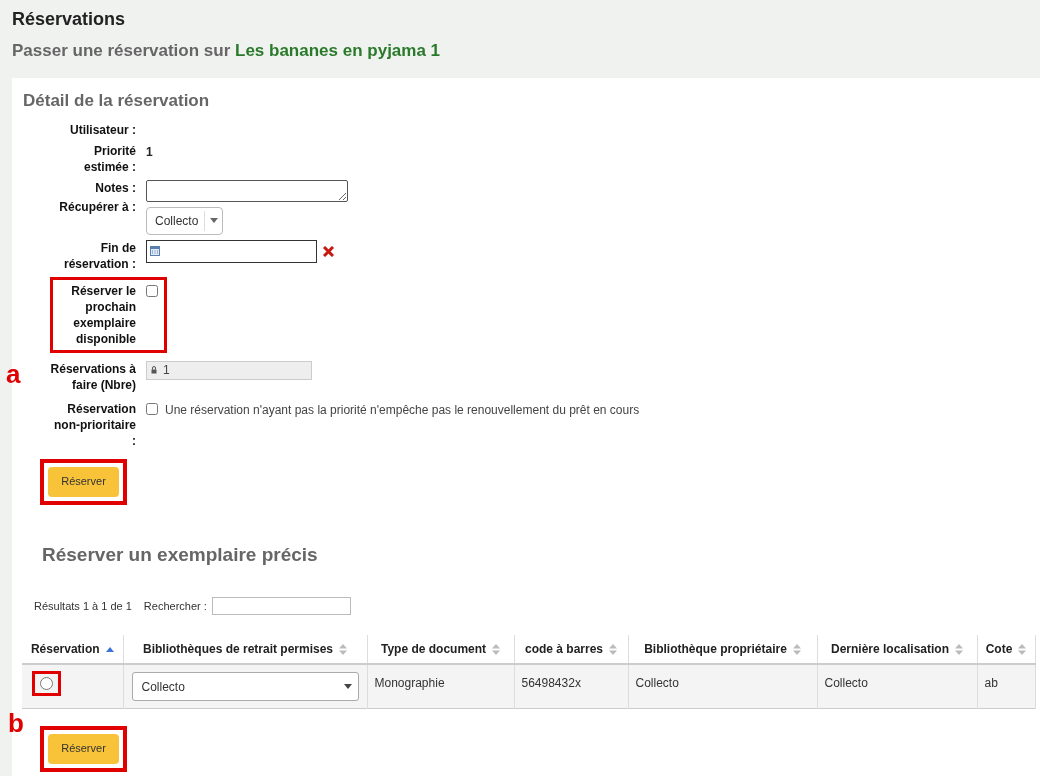  Describe the element at coordinates (563, 649) in the screenshot. I see `column-header: code à barres` at that location.